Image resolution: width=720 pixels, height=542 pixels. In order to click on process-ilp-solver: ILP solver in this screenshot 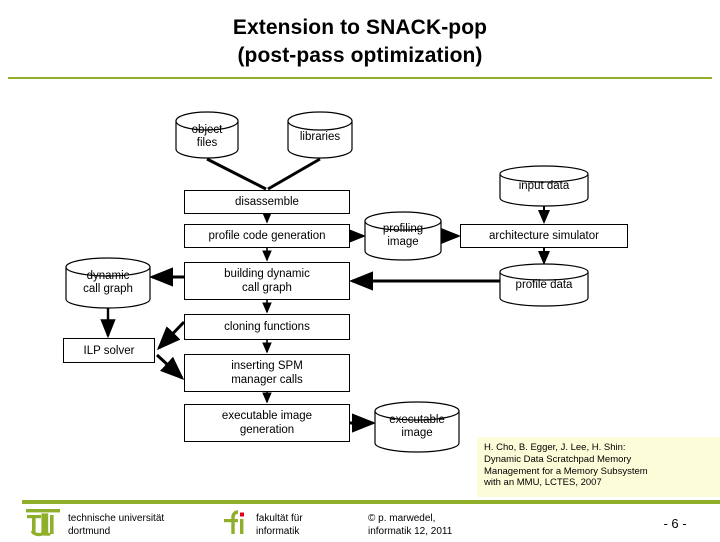, I will do `click(109, 350)`.